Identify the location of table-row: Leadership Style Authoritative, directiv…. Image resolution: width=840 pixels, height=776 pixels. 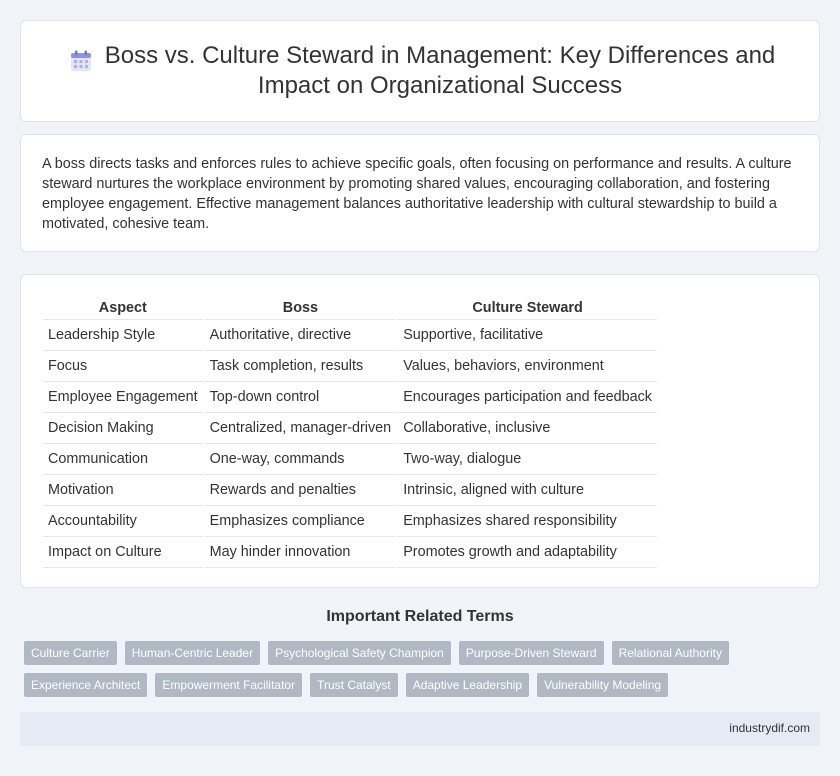
(350, 335).